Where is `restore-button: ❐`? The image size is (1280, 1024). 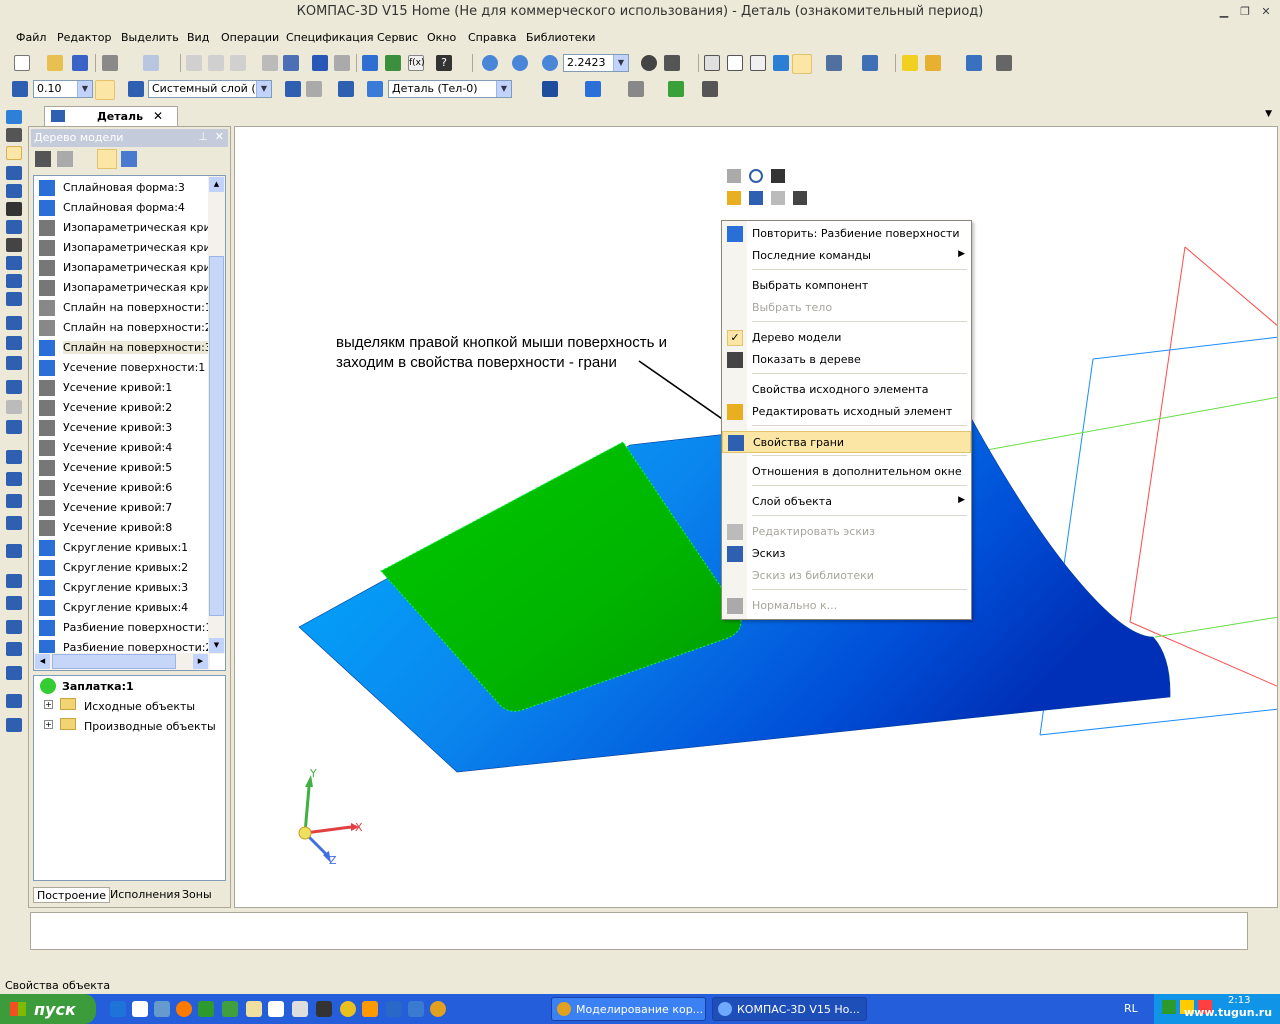 restore-button: ❐ is located at coordinates (1245, 12).